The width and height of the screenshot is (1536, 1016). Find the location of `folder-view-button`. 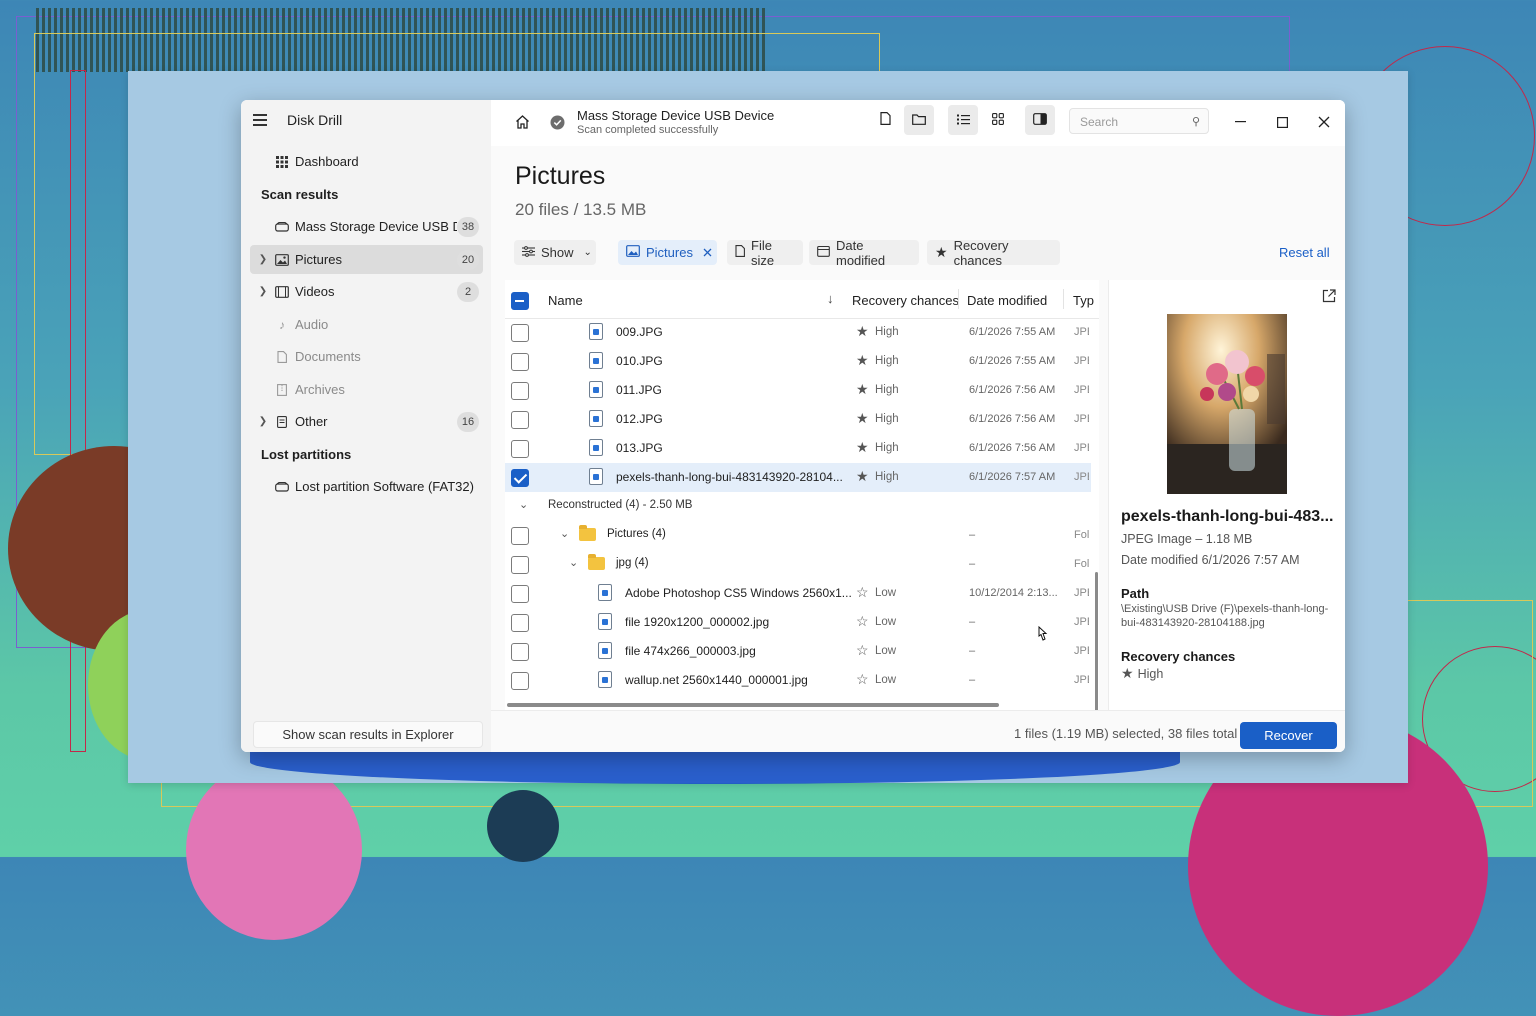

folder-view-button is located at coordinates (919, 120).